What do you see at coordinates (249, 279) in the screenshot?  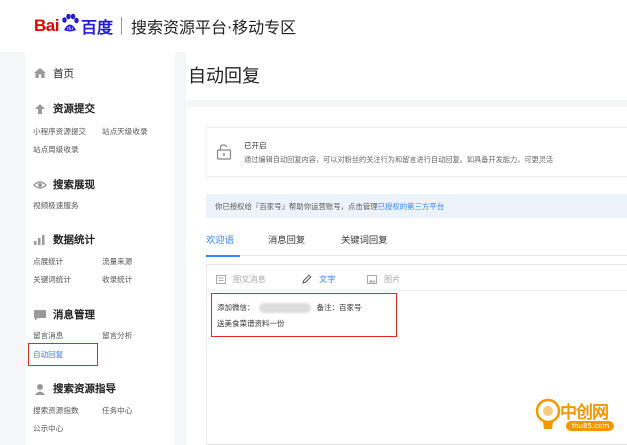 I see `tool-image-text-label: 图文消息` at bounding box center [249, 279].